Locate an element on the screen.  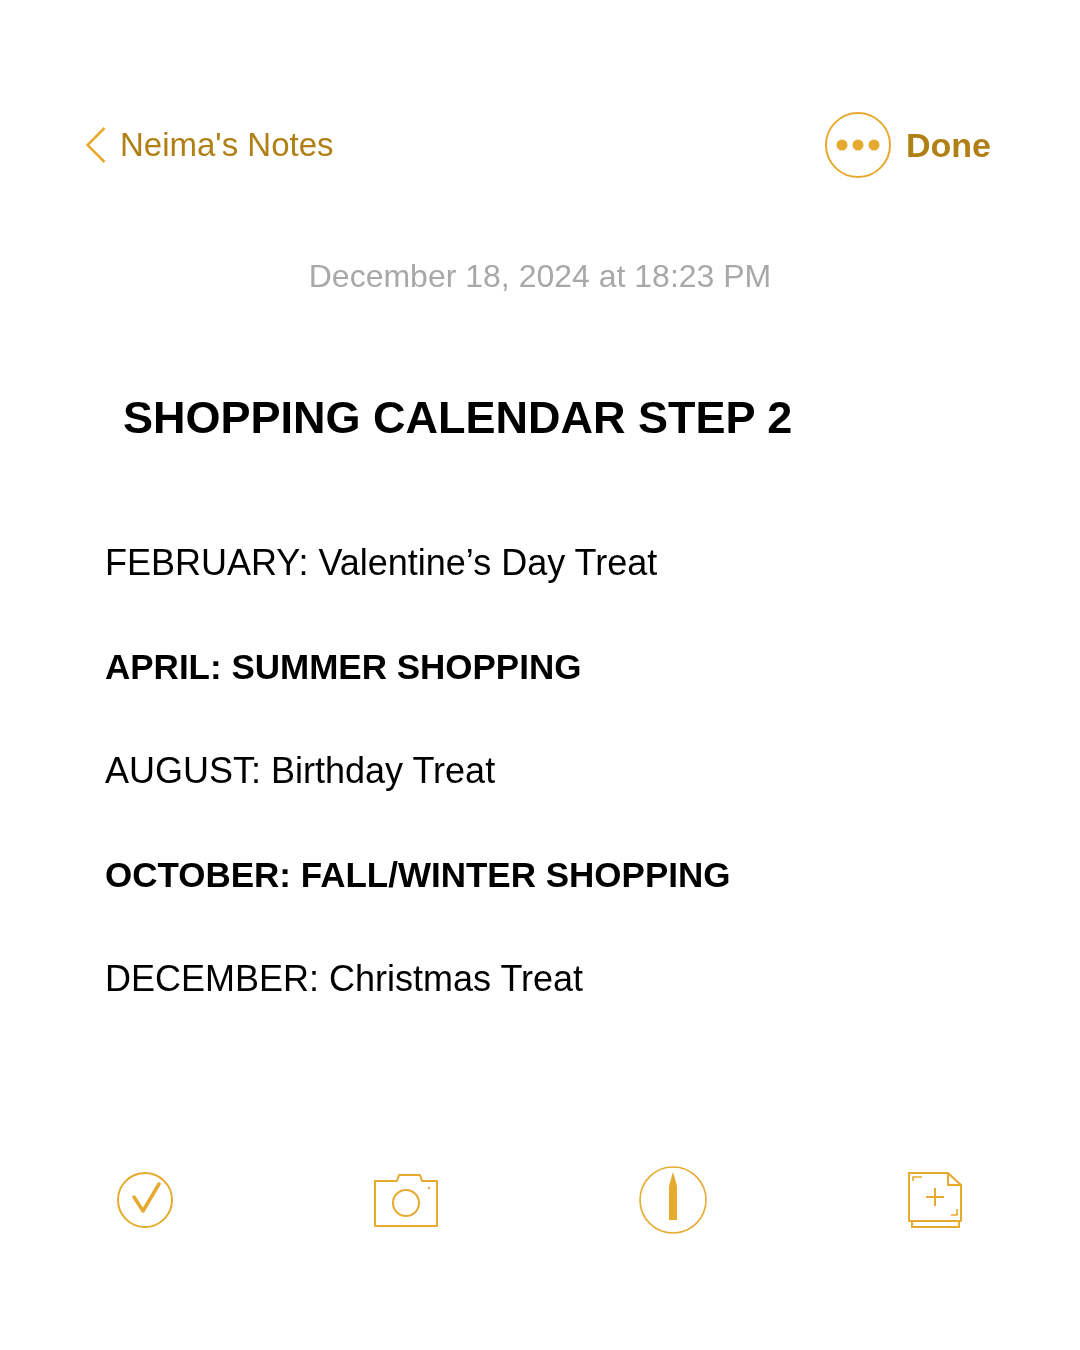
note-text-line: FEBRUARY: Valentine’s Day Treat is located at coordinates (382, 563).